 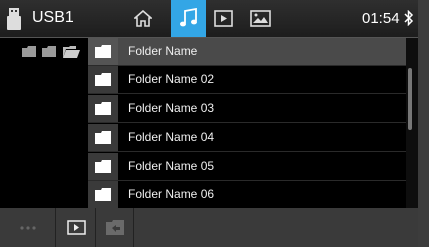 What do you see at coordinates (171, 194) in the screenshot?
I see `list-item-label: Folder Name 06` at bounding box center [171, 194].